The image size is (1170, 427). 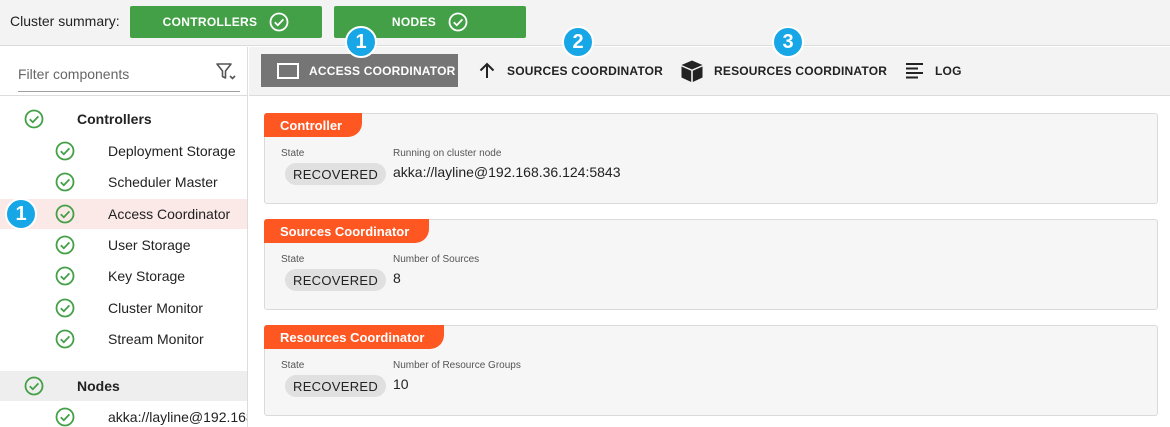 What do you see at coordinates (948, 70) in the screenshot?
I see `tab-label: LOG` at bounding box center [948, 70].